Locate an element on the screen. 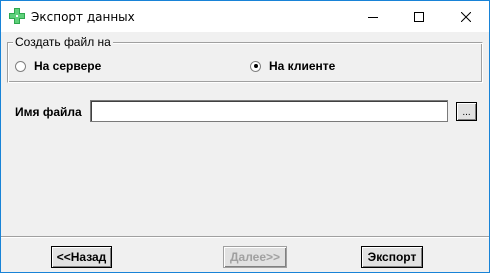 This screenshot has height=273, width=490. next-button: Далее>> is located at coordinates (255, 257).